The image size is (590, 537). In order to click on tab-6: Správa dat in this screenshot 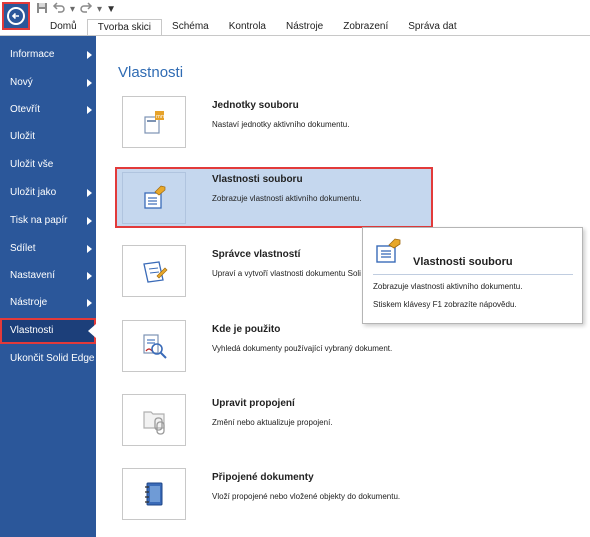, I will do `click(432, 27)`.